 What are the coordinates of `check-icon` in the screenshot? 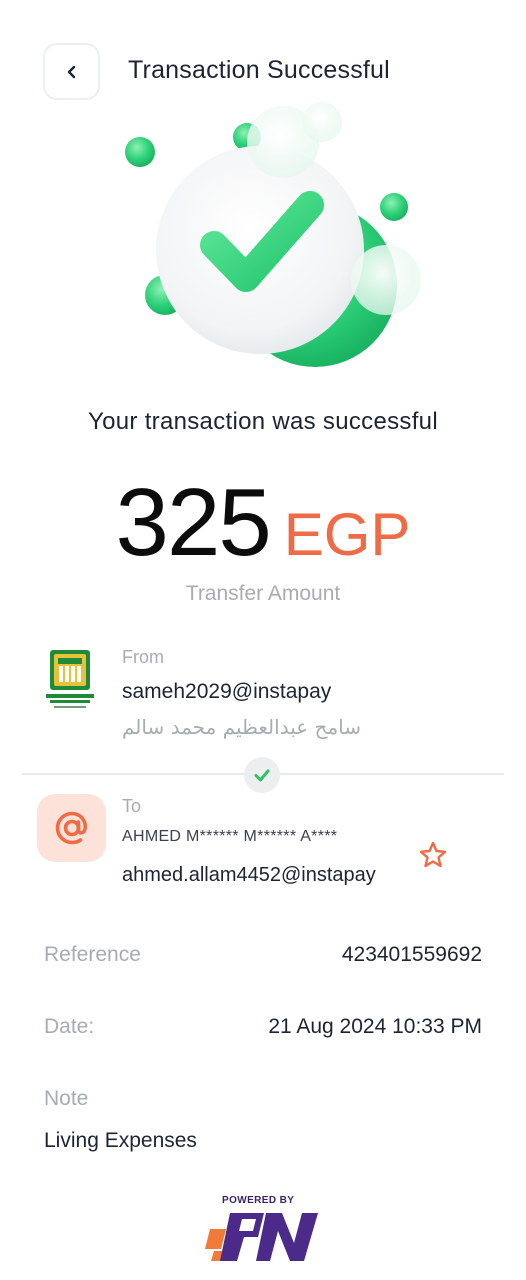 It's located at (262, 775).